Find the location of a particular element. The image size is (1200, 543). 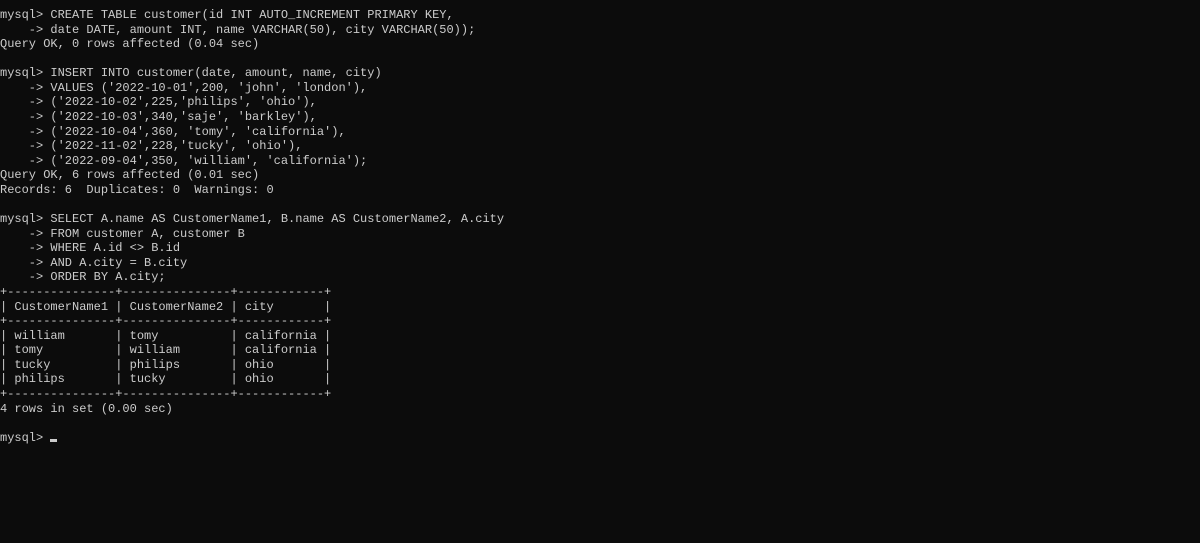

output-line: | philips | tucky | ohio | is located at coordinates (166, 379).